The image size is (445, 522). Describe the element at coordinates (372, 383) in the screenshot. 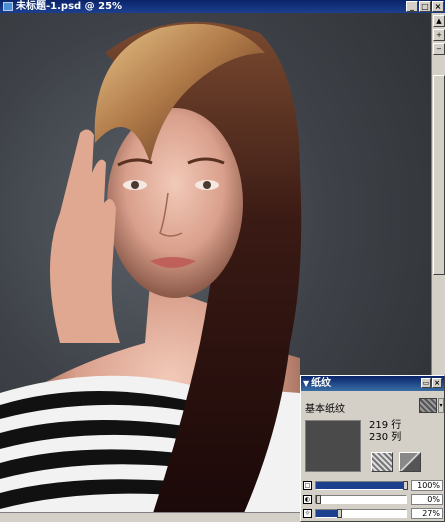

I see `palette-header: ▼ 纸纹 ▭ ×` at that location.